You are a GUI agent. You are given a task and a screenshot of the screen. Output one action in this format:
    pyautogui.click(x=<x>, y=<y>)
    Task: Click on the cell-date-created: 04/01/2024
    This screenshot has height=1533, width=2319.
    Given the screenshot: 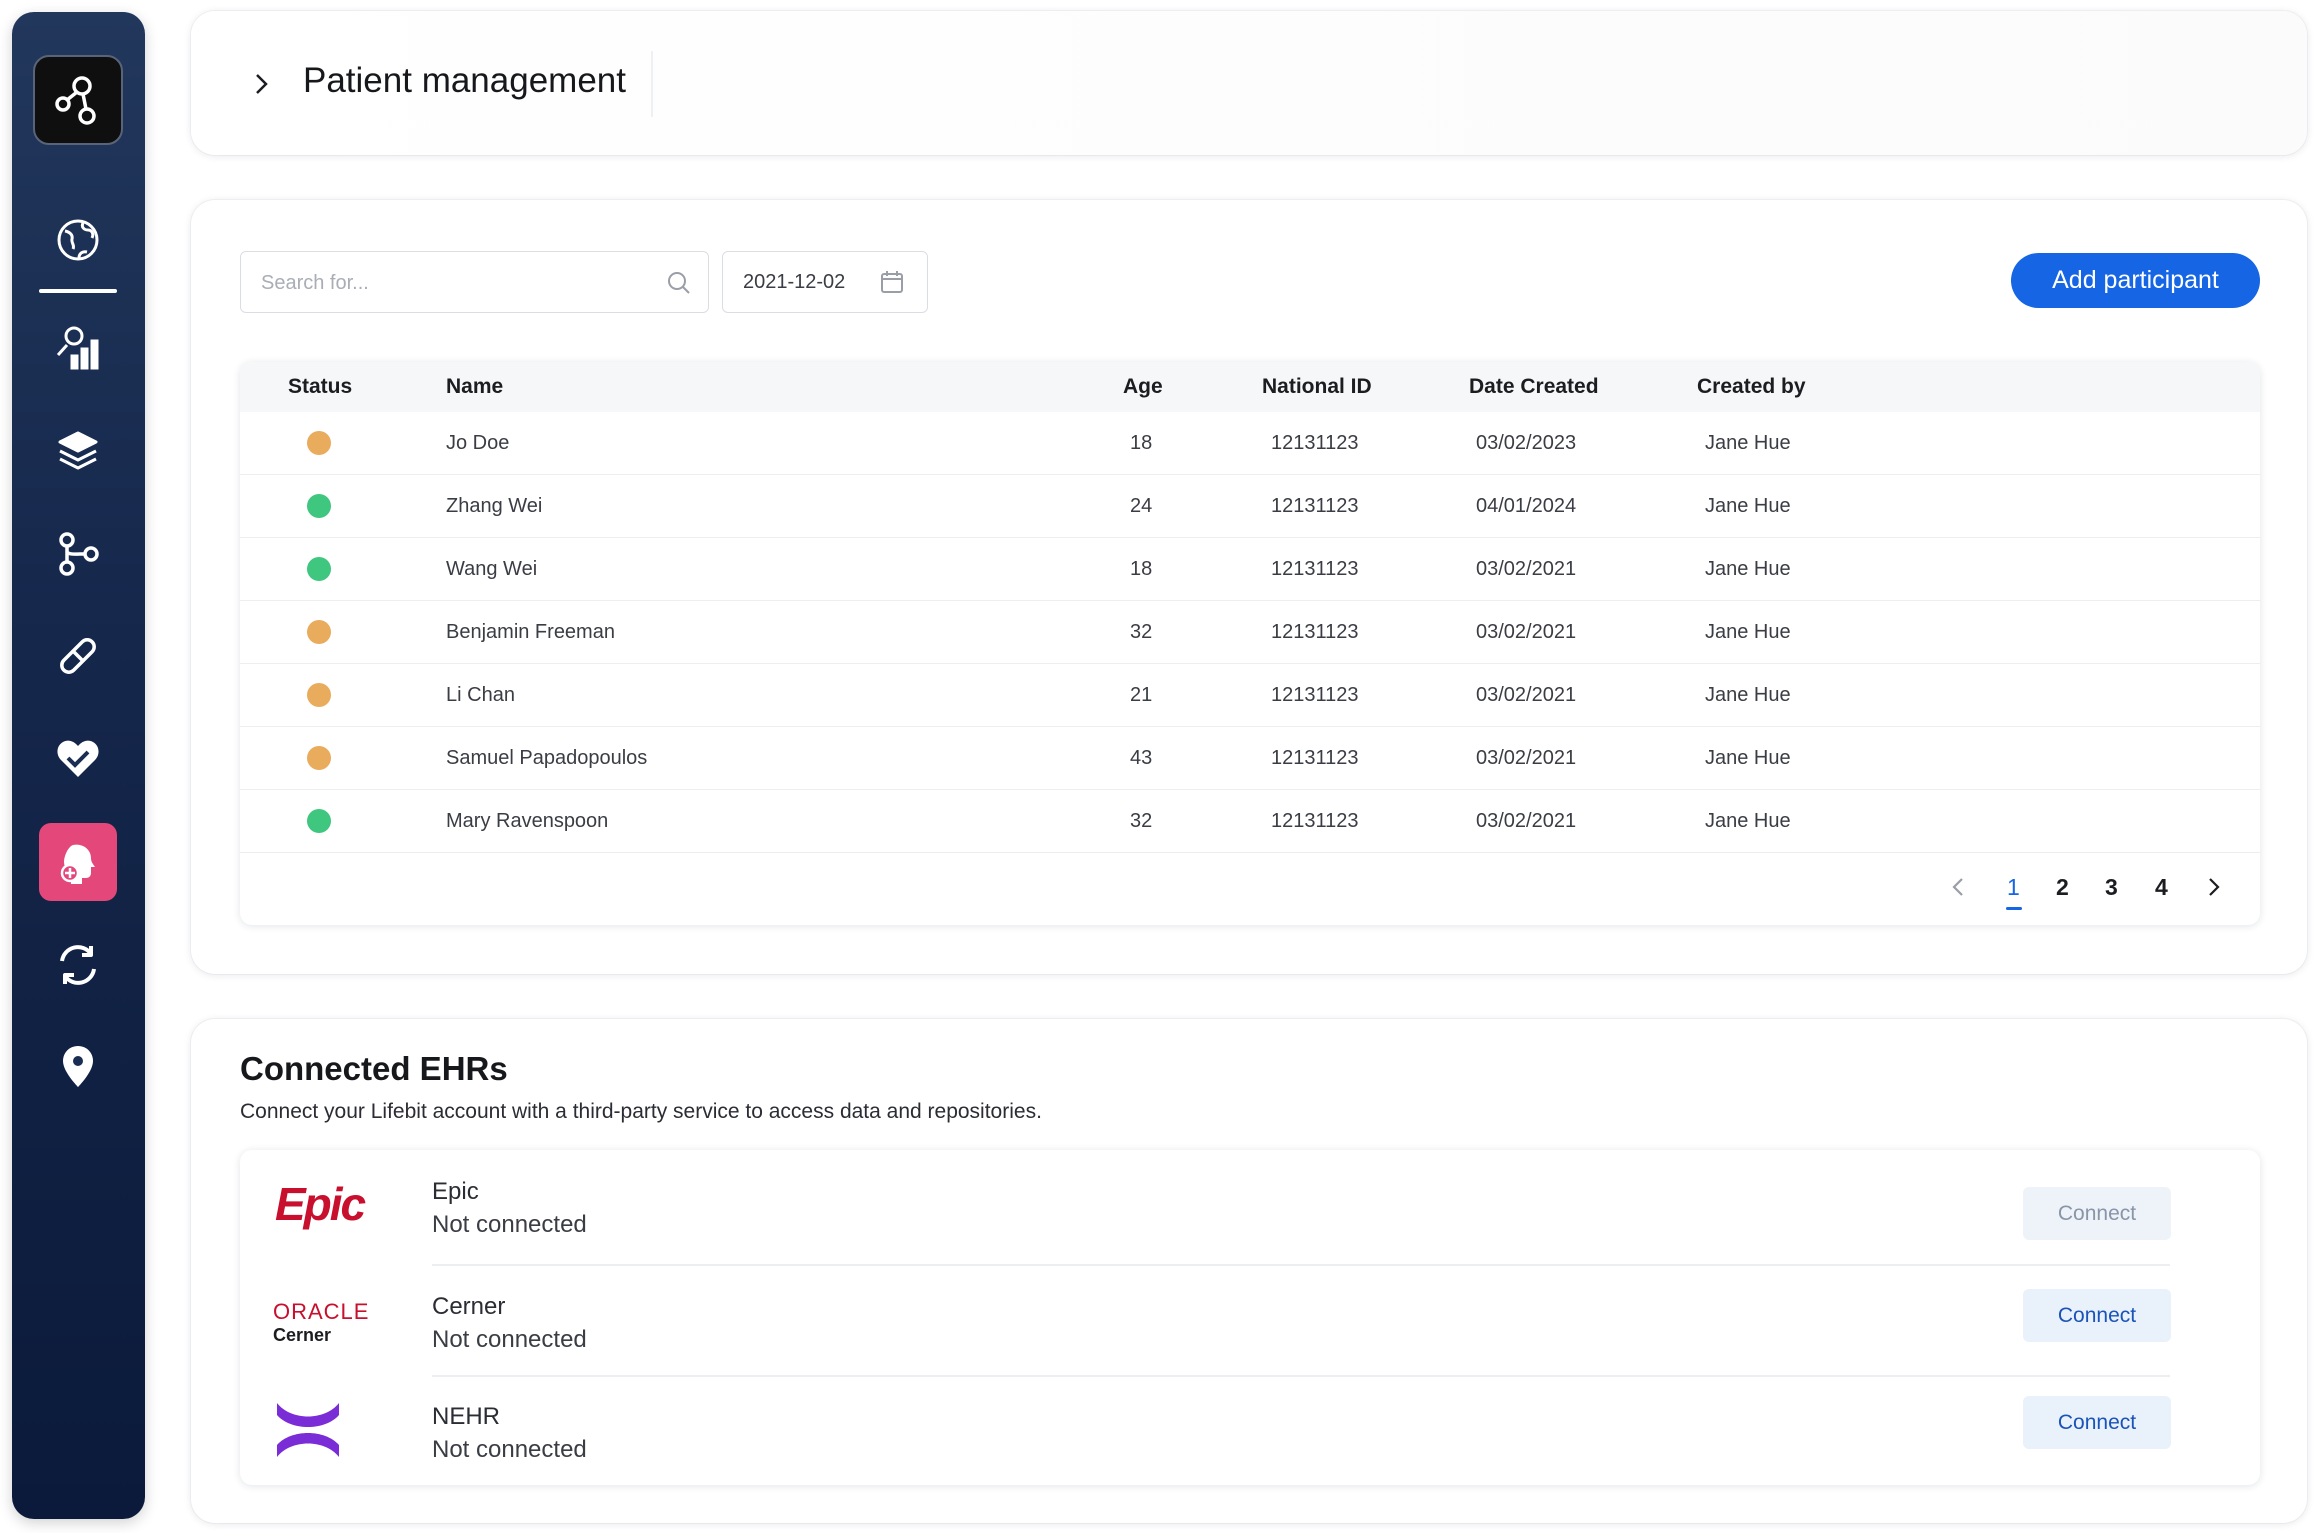 What is the action you would take?
    pyautogui.click(x=1526, y=506)
    